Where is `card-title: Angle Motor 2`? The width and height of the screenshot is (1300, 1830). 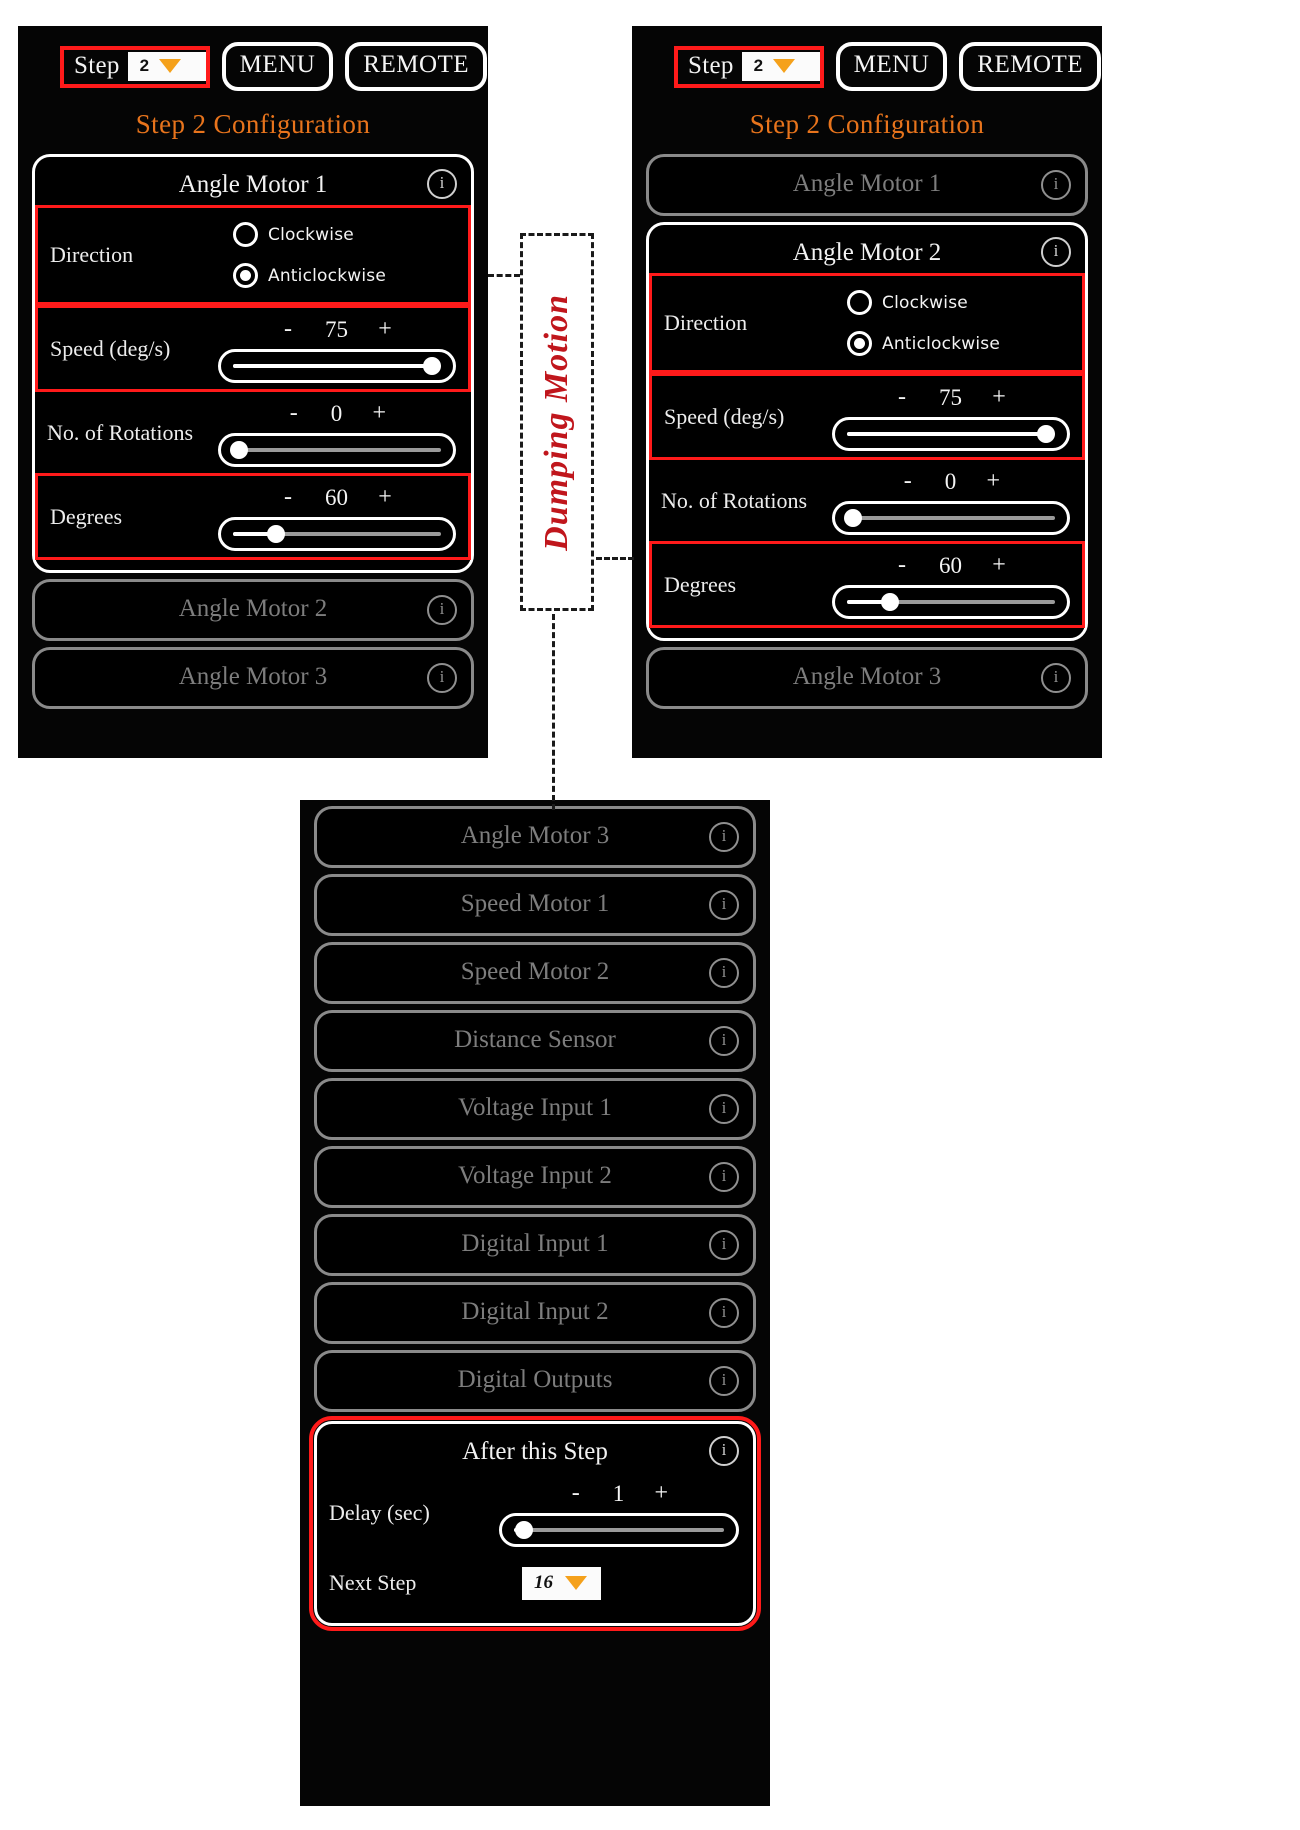
card-title: Angle Motor 2 is located at coordinates (253, 608).